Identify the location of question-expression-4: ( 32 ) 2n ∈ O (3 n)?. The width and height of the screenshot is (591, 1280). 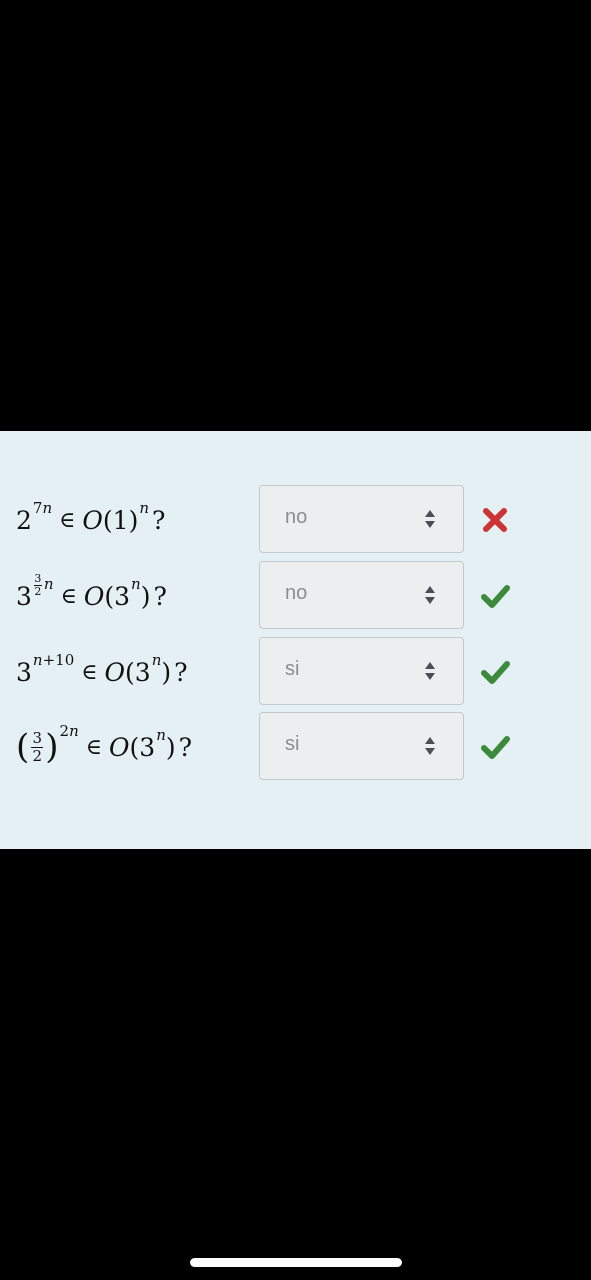
(104, 744).